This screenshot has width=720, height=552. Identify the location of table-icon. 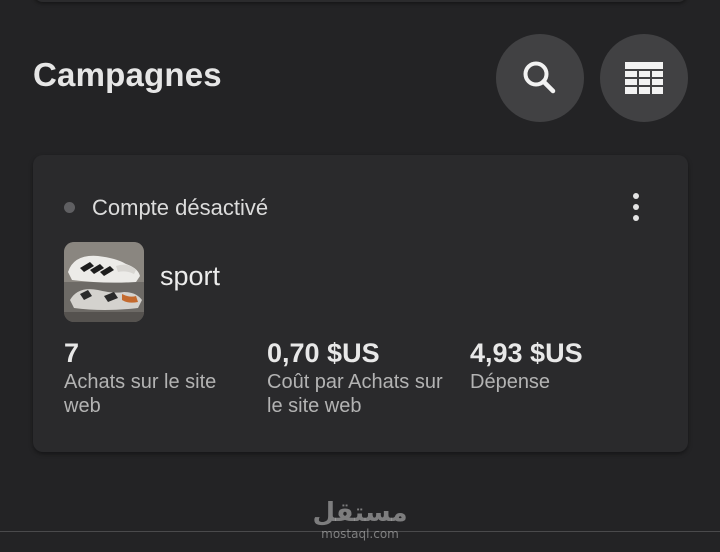
(644, 78).